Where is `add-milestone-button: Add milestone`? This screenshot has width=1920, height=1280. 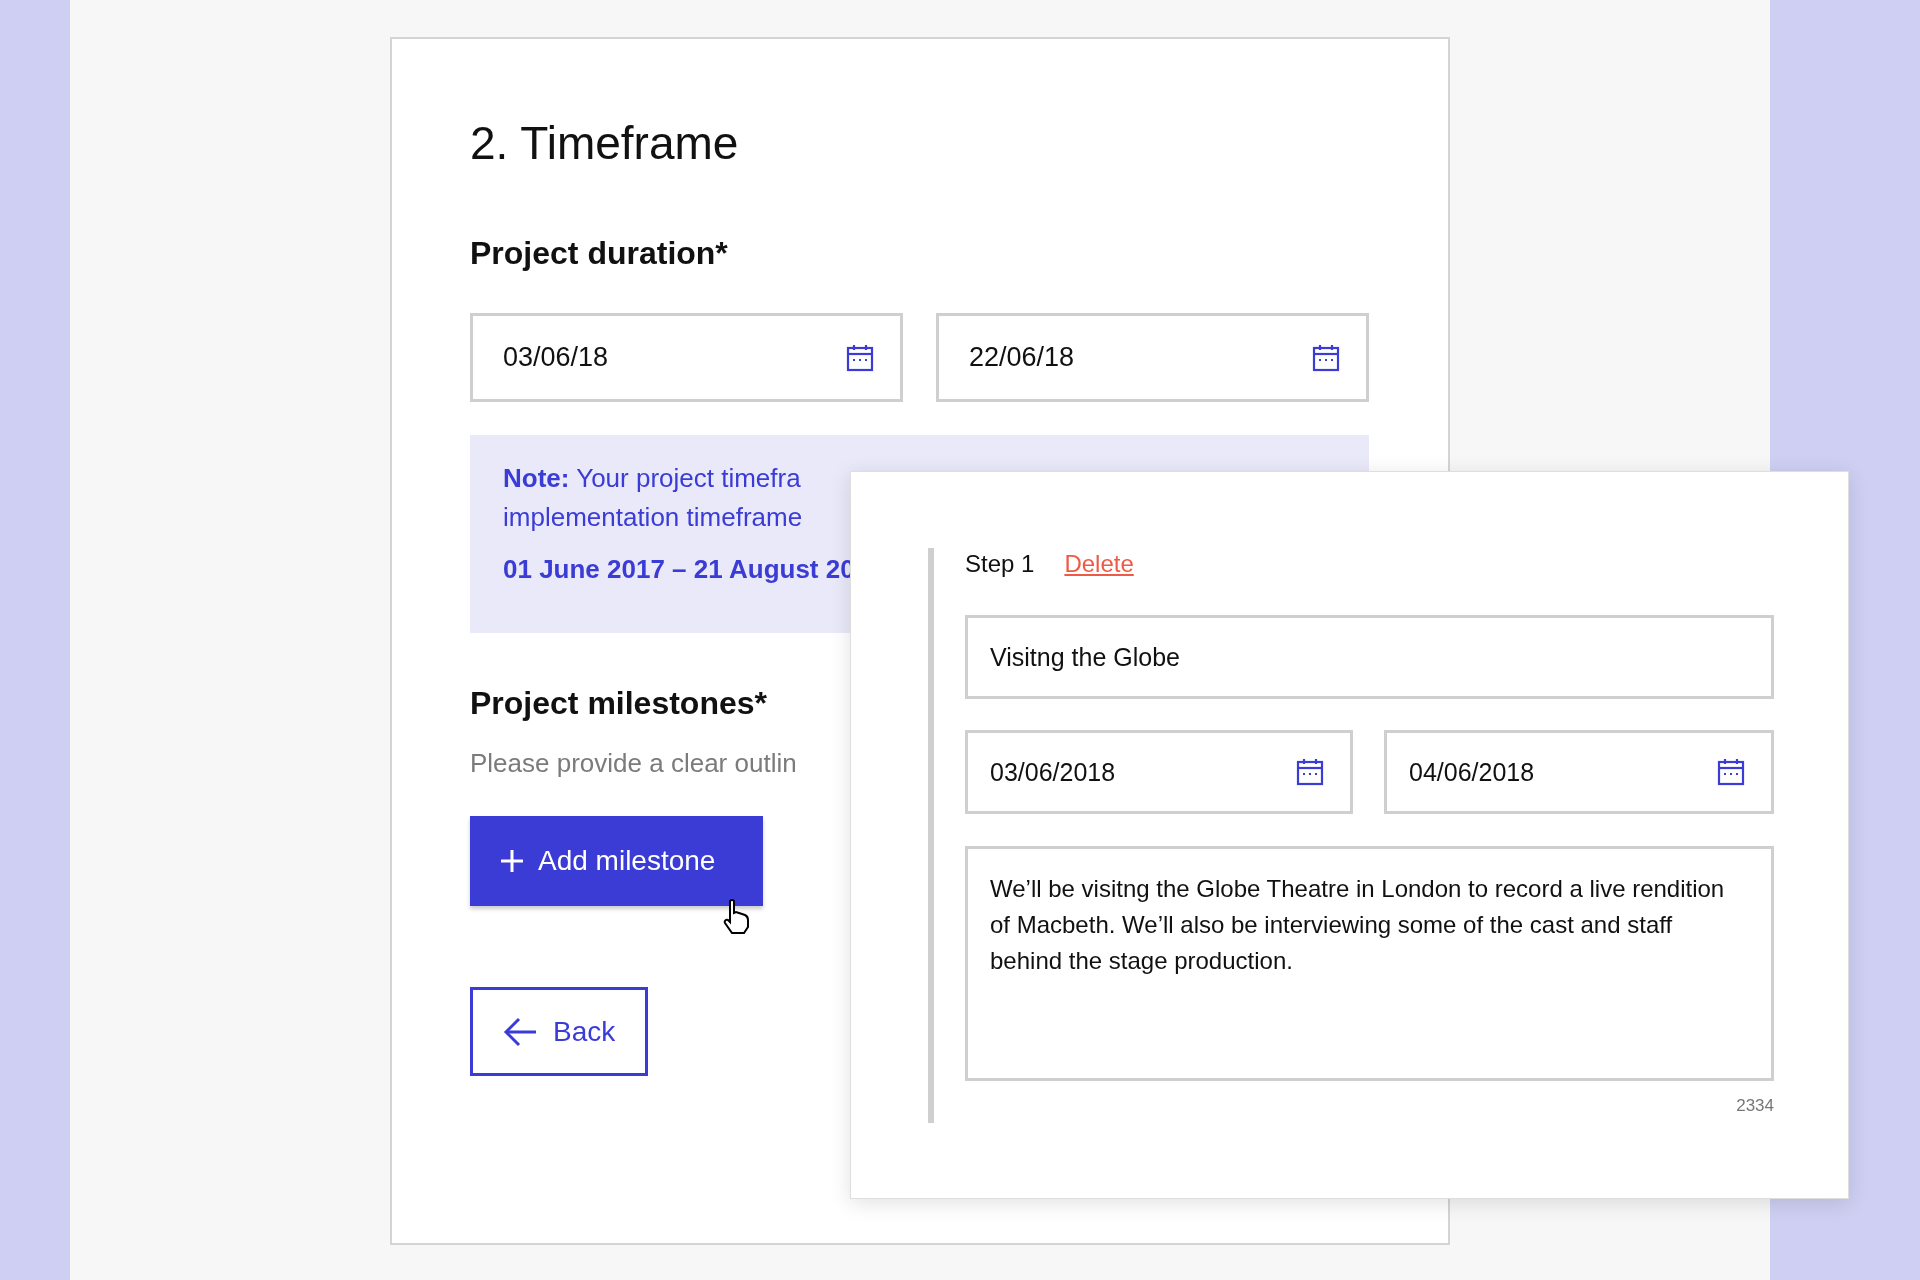
add-milestone-button: Add milestone is located at coordinates (616, 861).